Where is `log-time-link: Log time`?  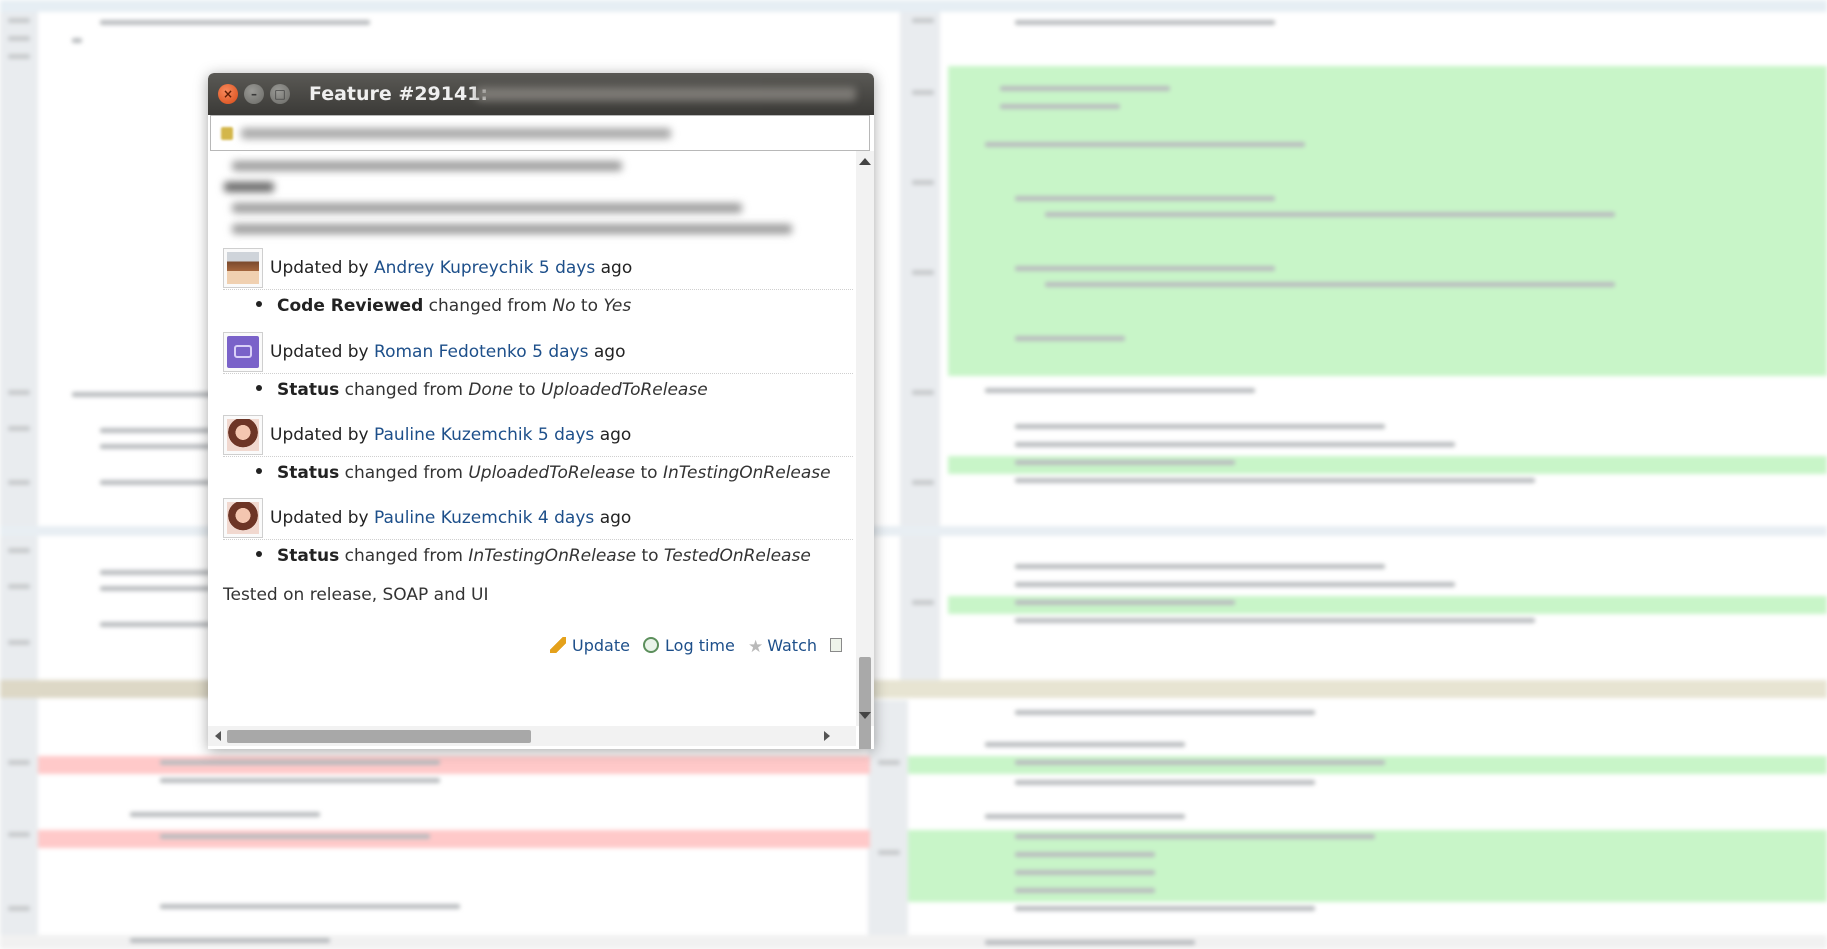 log-time-link: Log time is located at coordinates (700, 645).